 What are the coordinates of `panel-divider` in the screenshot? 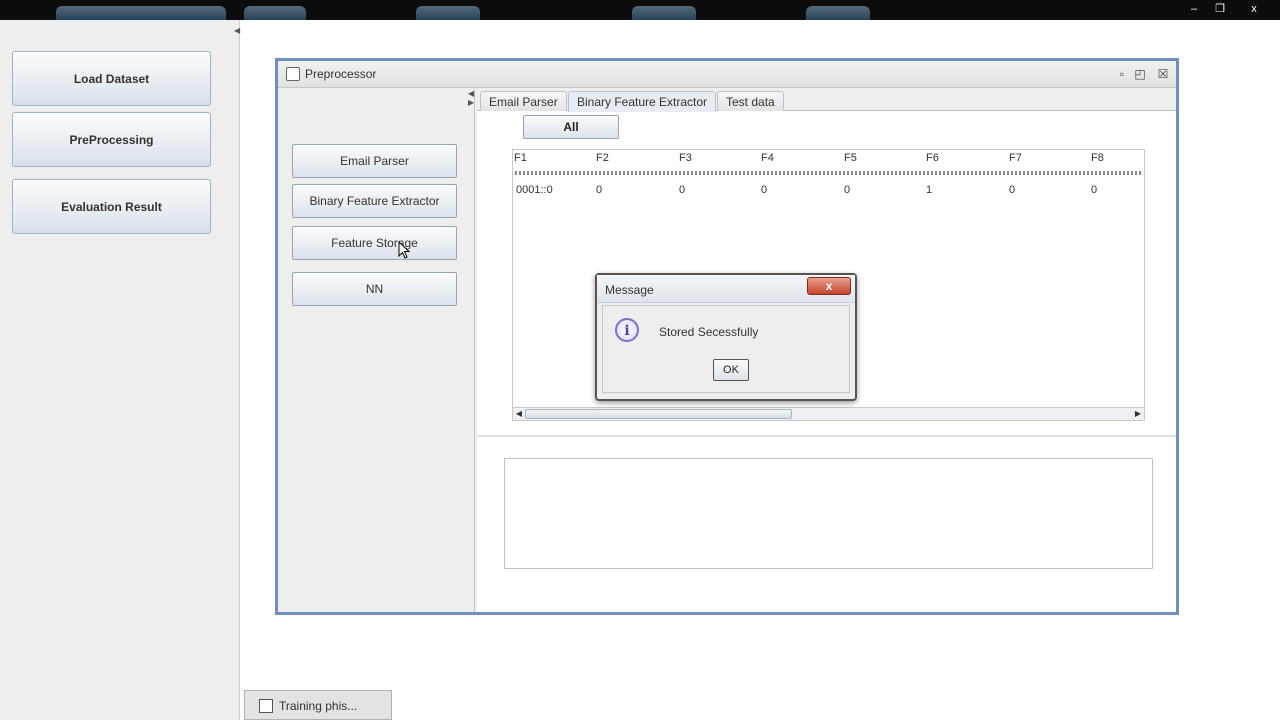 It's located at (826, 436).